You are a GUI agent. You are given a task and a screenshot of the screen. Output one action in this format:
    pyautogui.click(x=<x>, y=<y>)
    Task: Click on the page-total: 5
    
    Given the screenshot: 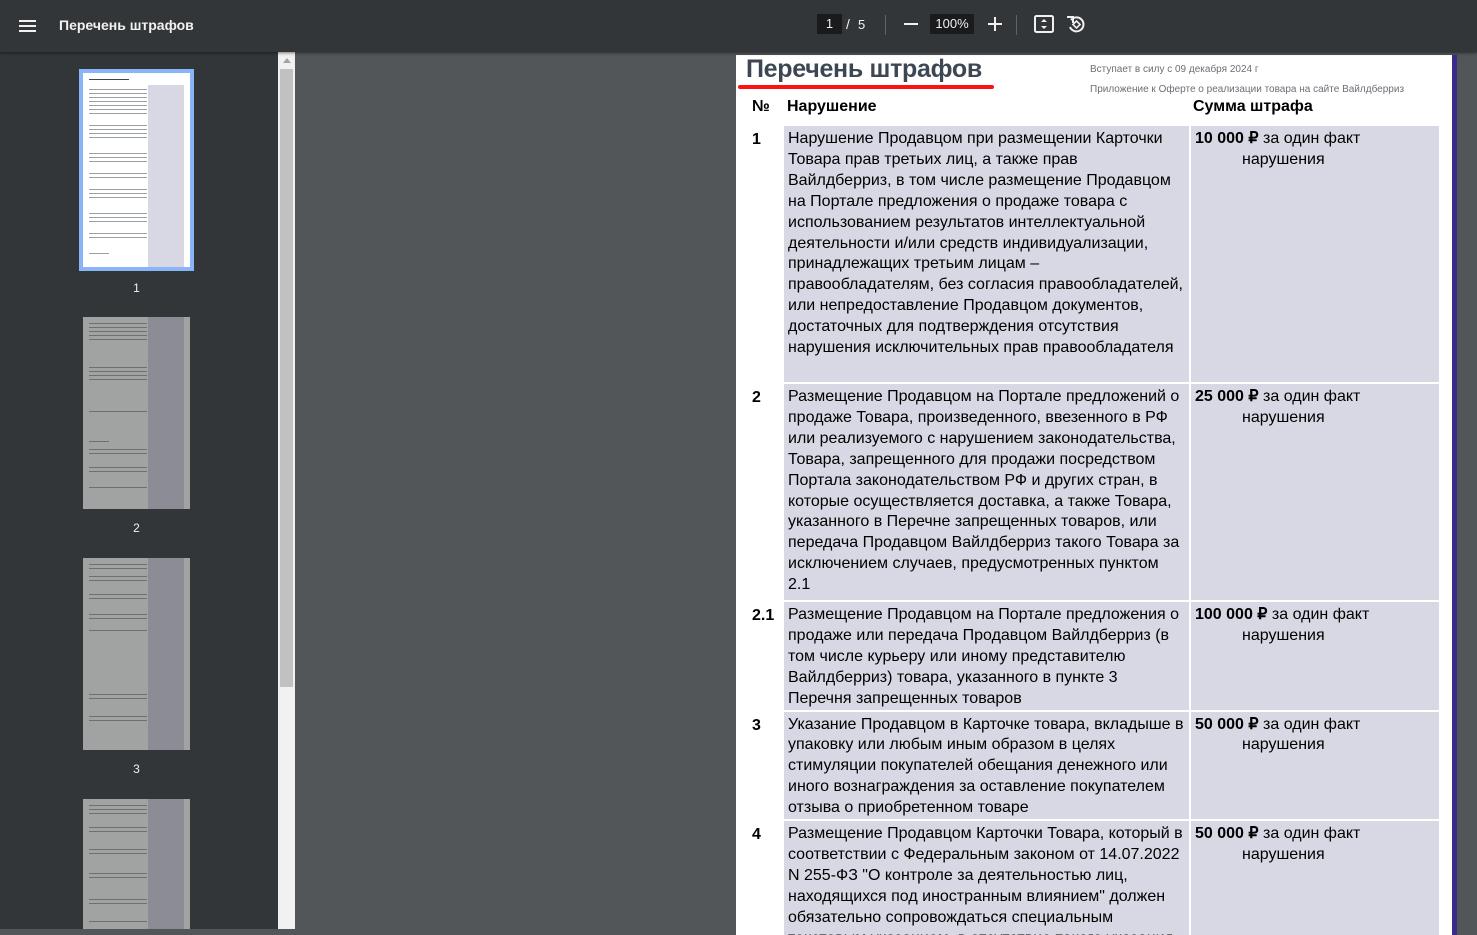 What is the action you would take?
    pyautogui.click(x=862, y=24)
    